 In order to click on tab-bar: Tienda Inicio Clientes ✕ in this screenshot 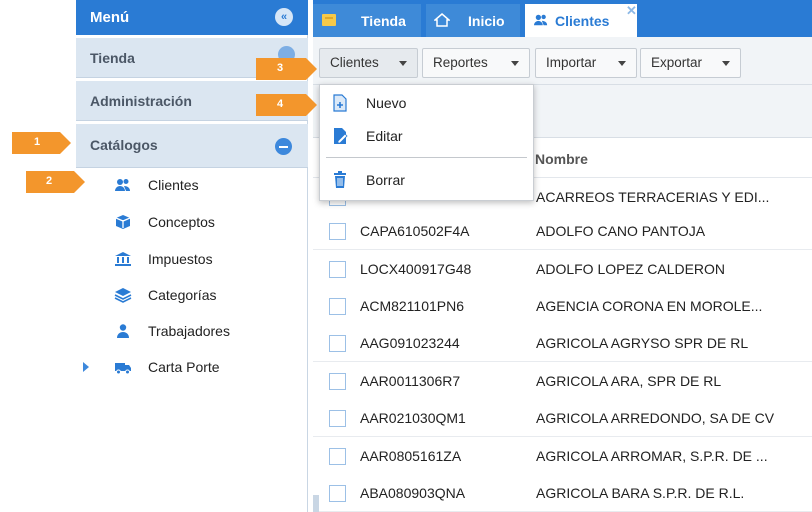, I will do `click(562, 18)`.